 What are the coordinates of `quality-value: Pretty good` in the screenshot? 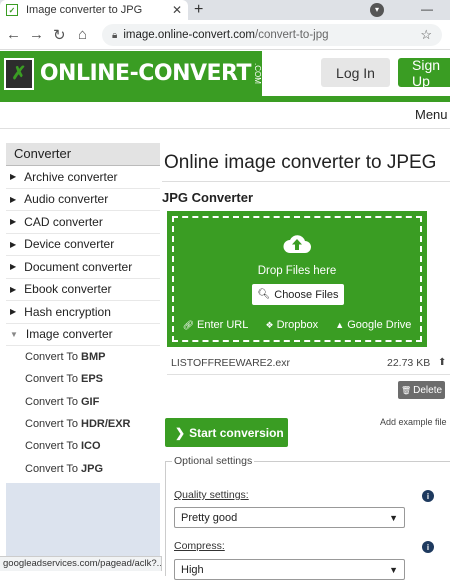 It's located at (209, 517).